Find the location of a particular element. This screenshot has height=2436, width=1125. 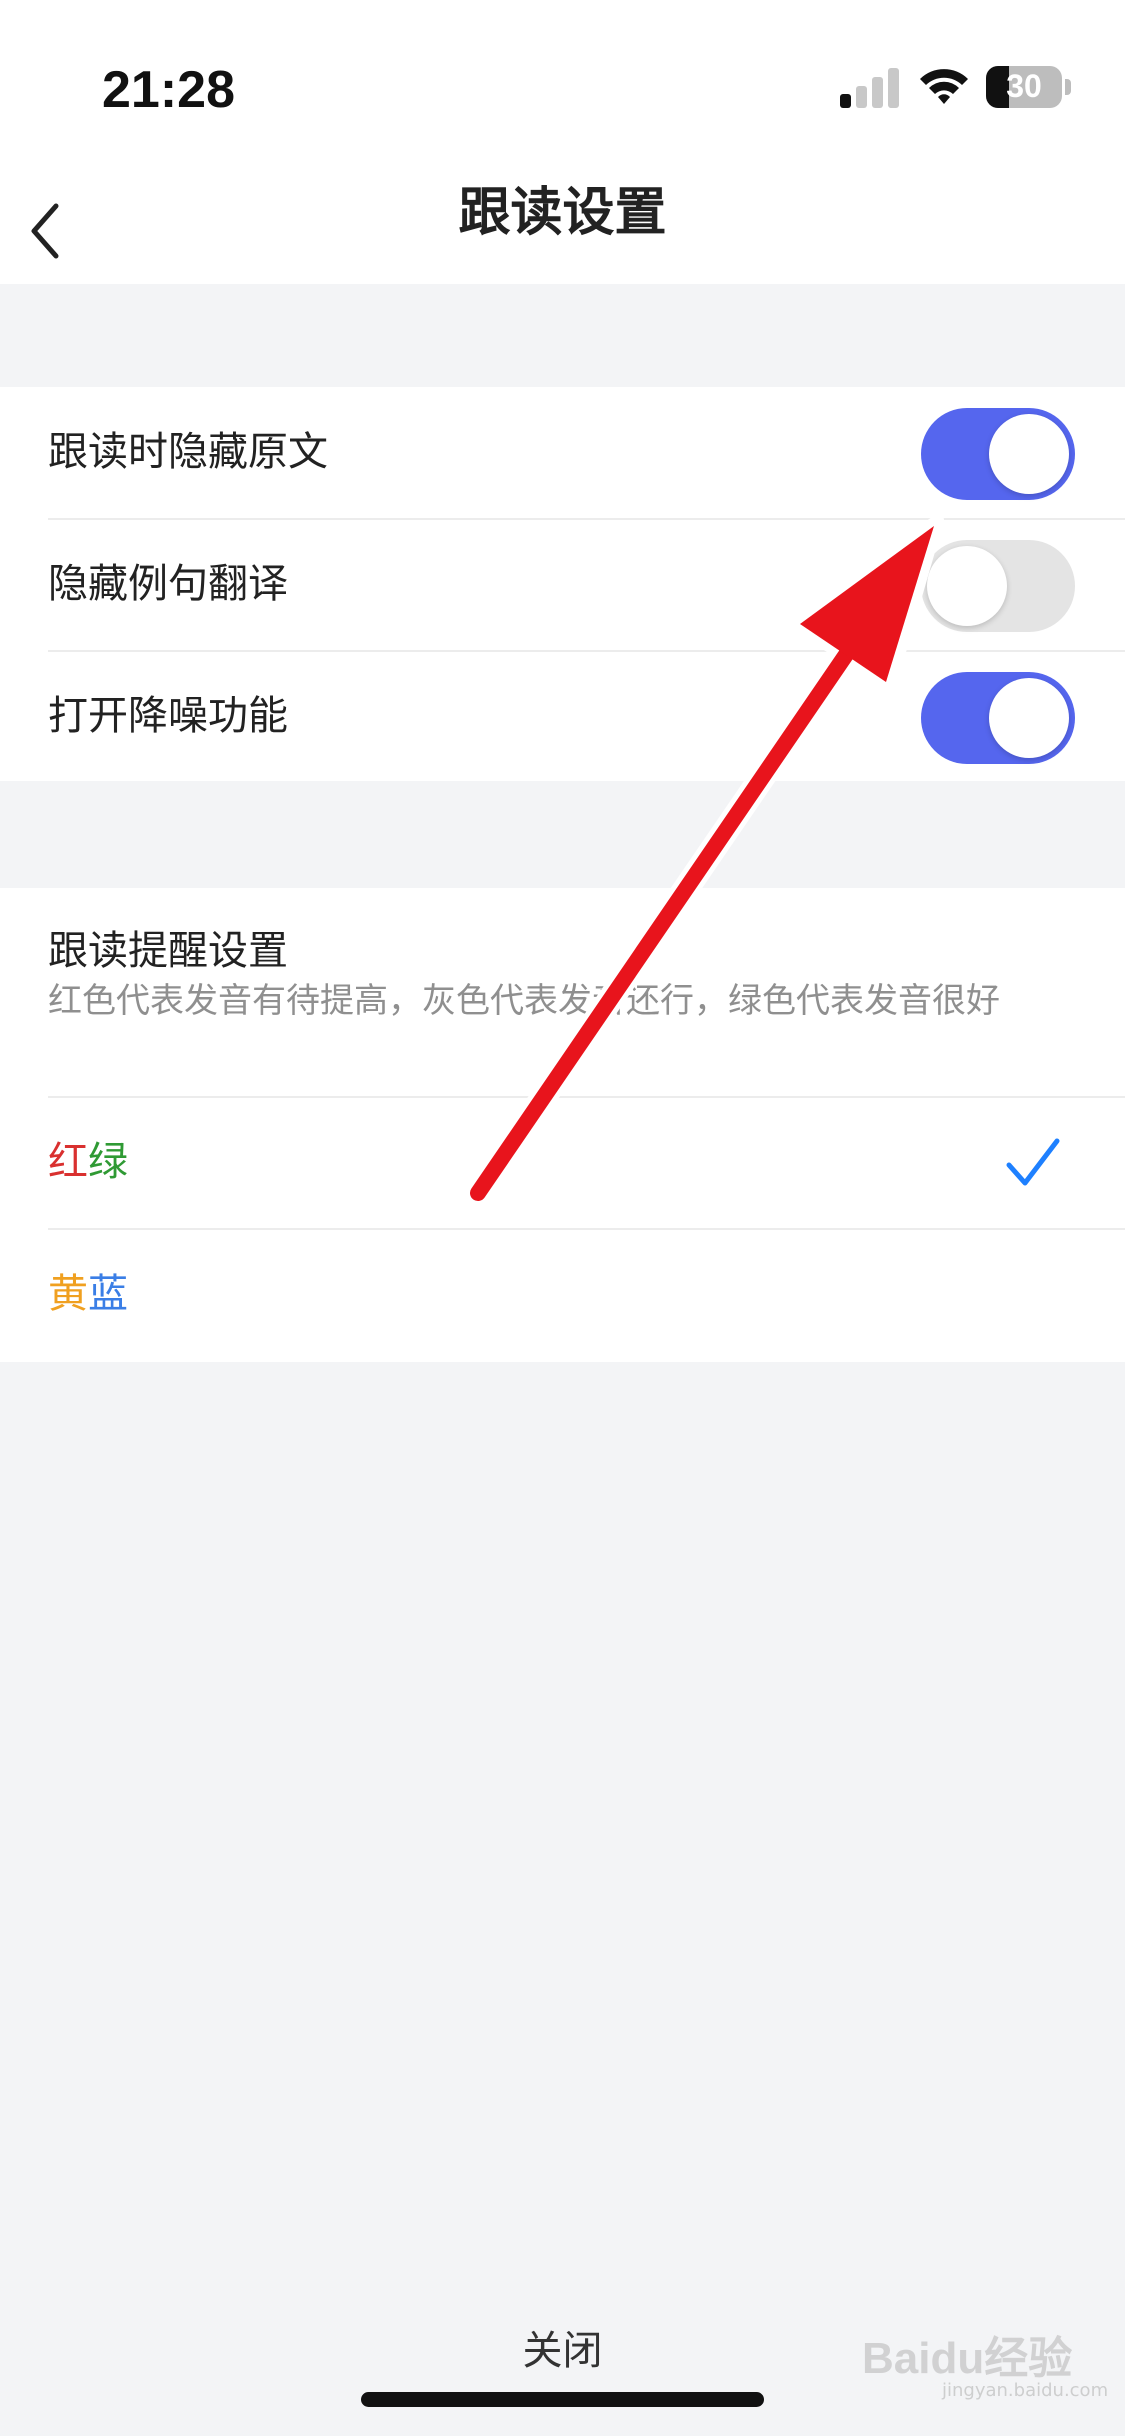

checkmark-icon is located at coordinates (1033, 1162).